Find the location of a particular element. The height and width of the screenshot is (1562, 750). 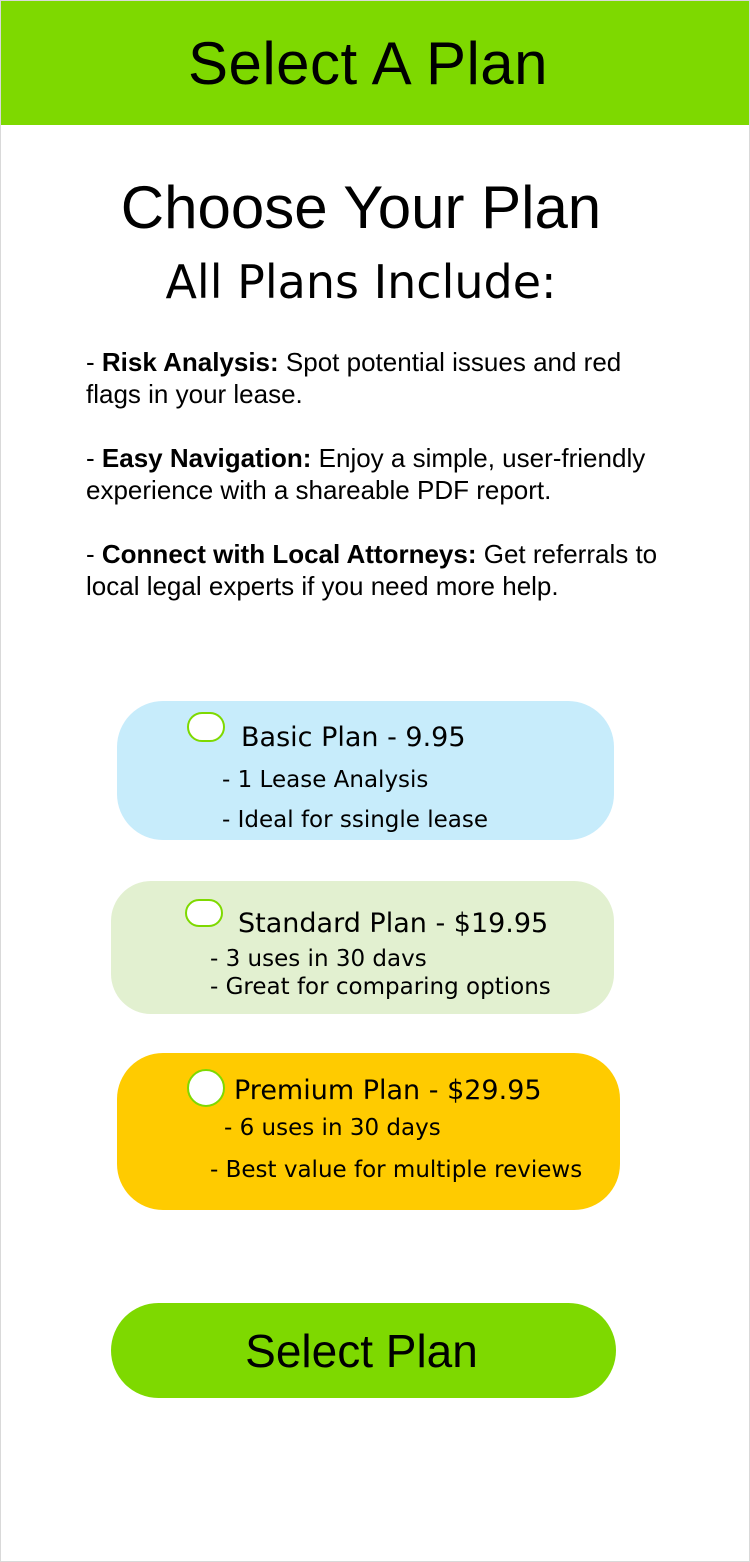

select-plan-button-label: Select Plan is located at coordinates (361, 1350).